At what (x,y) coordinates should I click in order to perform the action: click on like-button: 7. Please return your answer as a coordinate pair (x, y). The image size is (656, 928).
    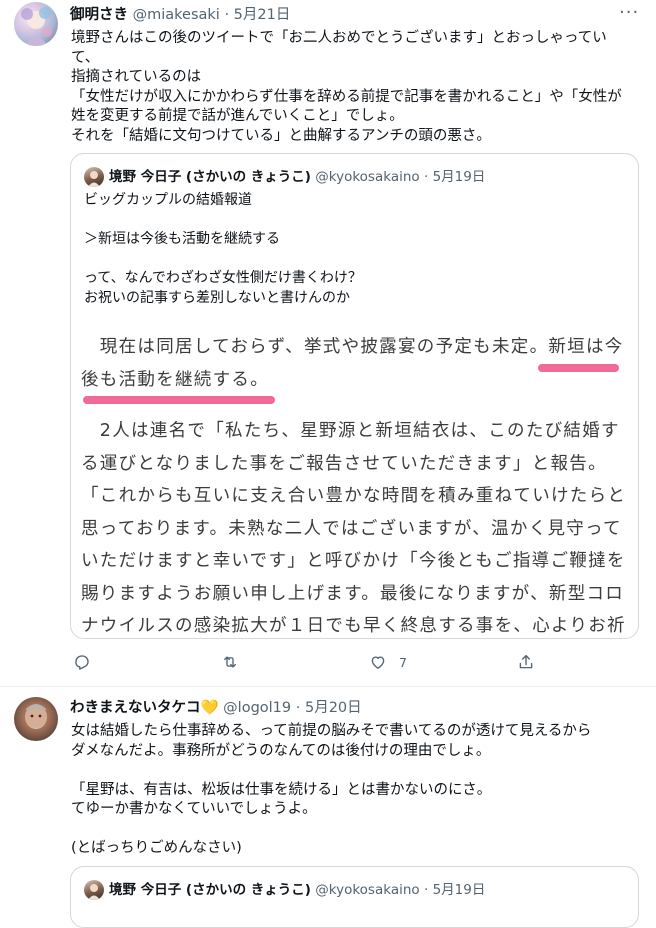
    Looking at the image, I should click on (388, 662).